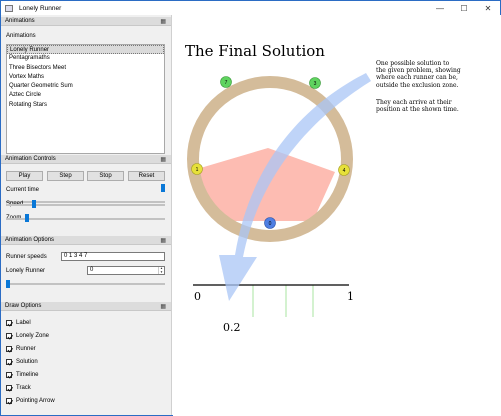 Image resolution: width=501 pixels, height=416 pixels. Describe the element at coordinates (86, 306) in the screenshot. I see `draw-section-header: Draw Options ▦` at that location.